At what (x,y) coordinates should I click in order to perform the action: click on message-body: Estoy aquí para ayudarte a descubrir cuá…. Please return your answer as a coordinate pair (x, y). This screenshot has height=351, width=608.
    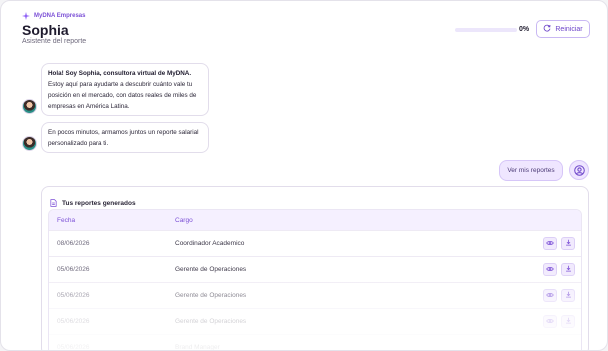
    Looking at the image, I should click on (122, 95).